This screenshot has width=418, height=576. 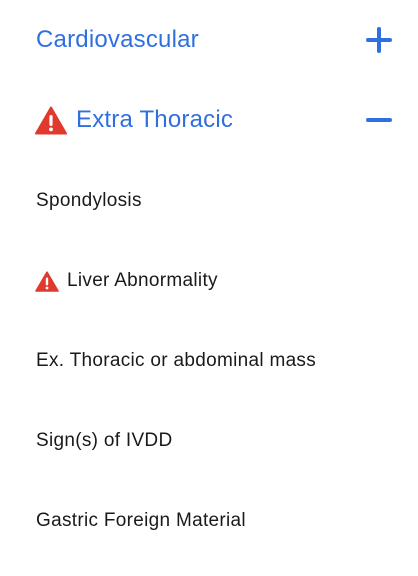 What do you see at coordinates (379, 120) in the screenshot?
I see `minus-icon` at bounding box center [379, 120].